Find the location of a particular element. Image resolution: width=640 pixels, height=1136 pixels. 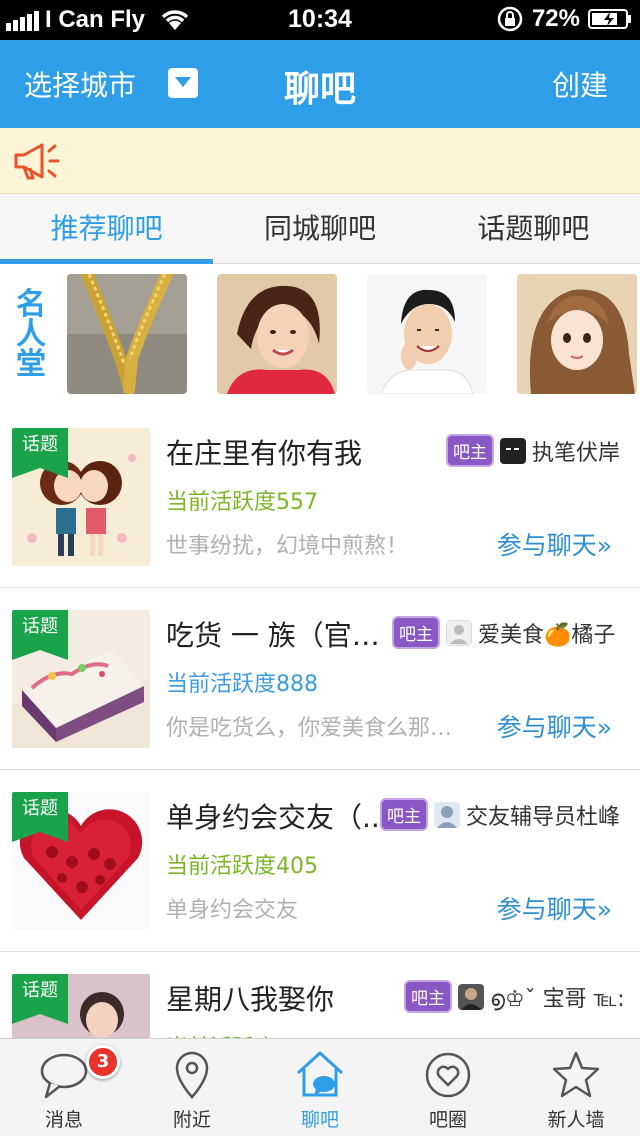

room-title: 单身约会交友（.. is located at coordinates (273, 817).